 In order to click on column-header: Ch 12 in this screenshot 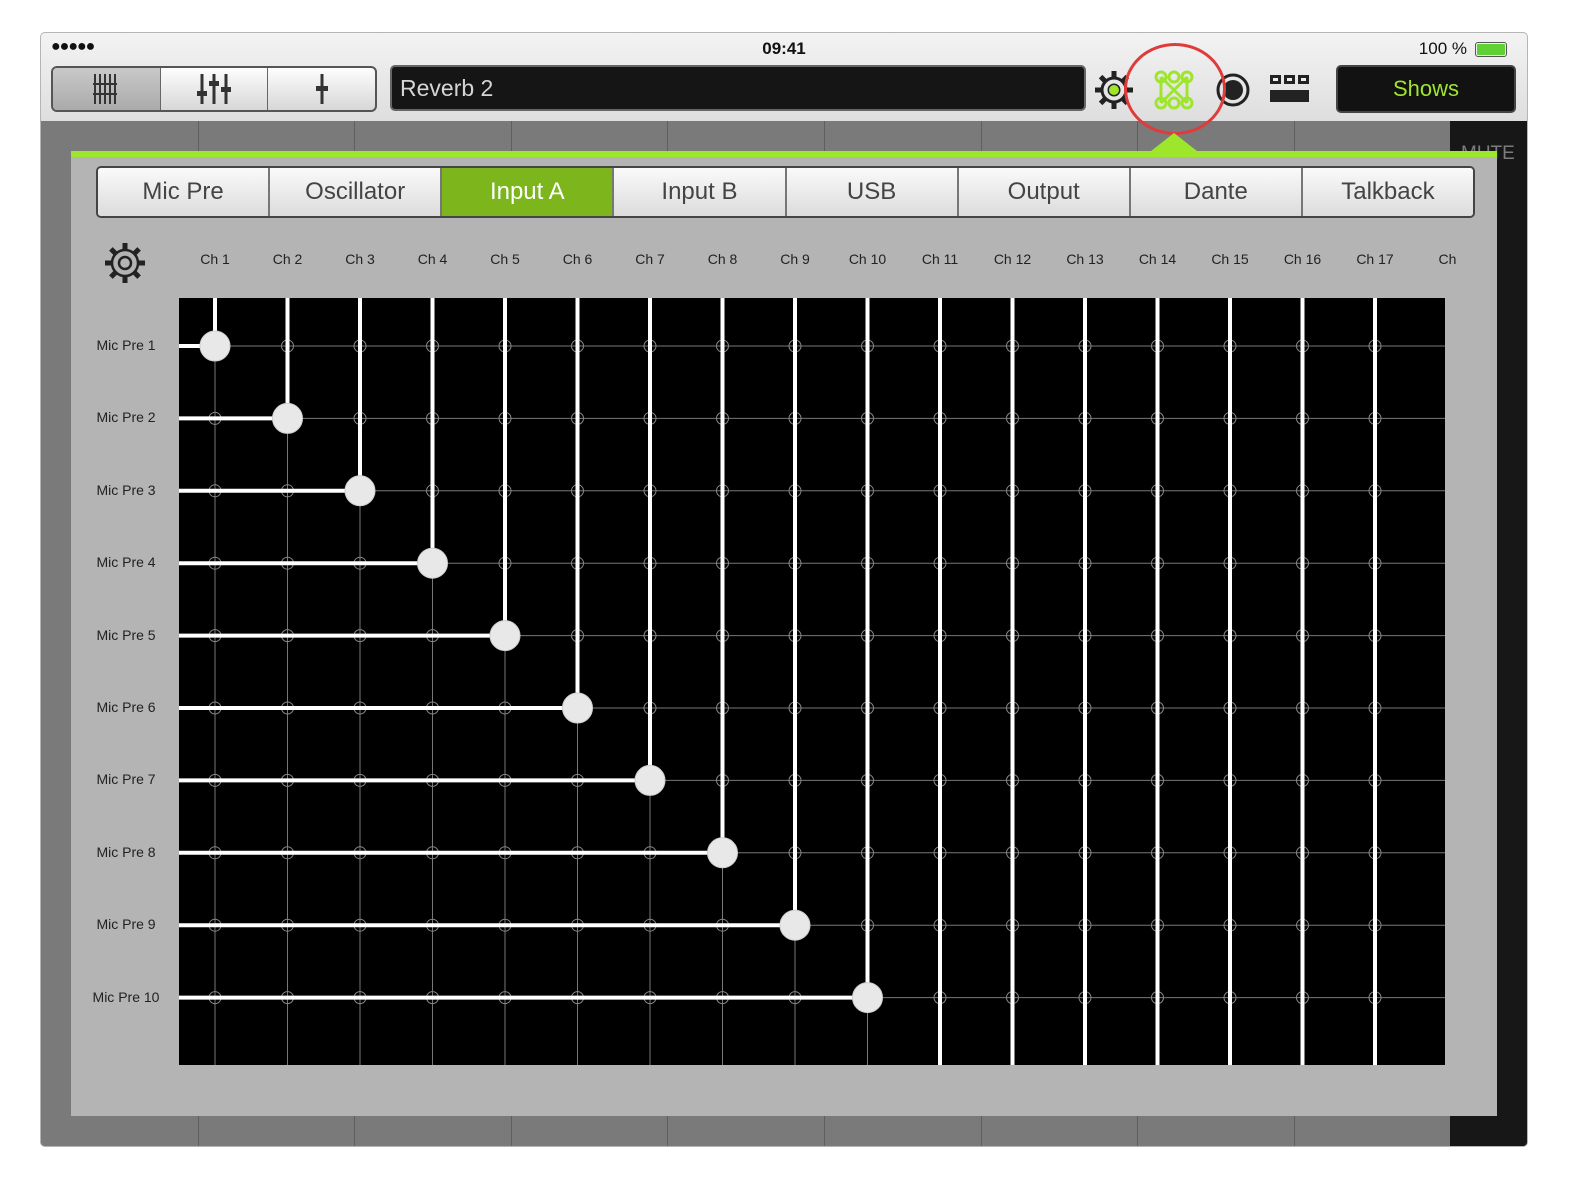, I will do `click(1012, 259)`.